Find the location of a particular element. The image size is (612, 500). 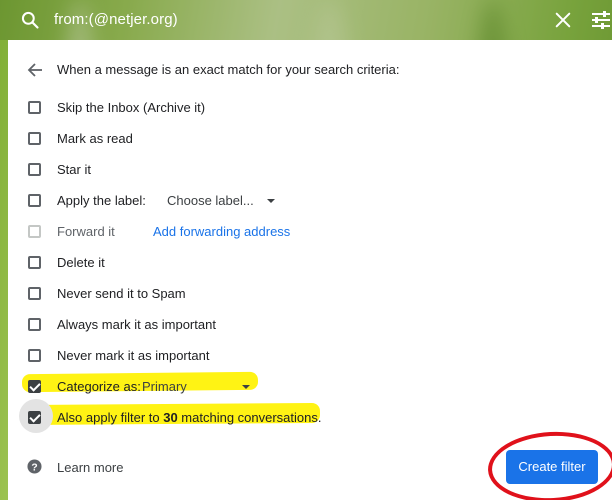

option-mark-as-read: Mark as read is located at coordinates (308, 139).